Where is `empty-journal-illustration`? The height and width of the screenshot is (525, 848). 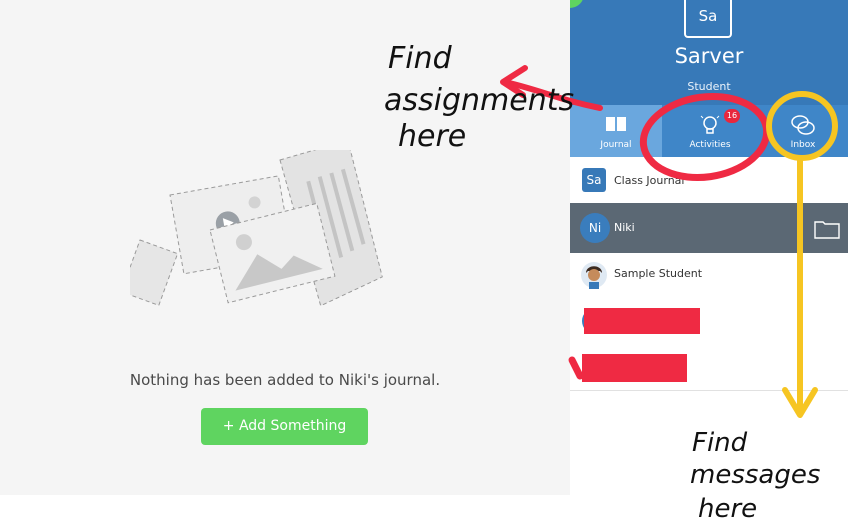
empty-journal-illustration is located at coordinates (256, 228).